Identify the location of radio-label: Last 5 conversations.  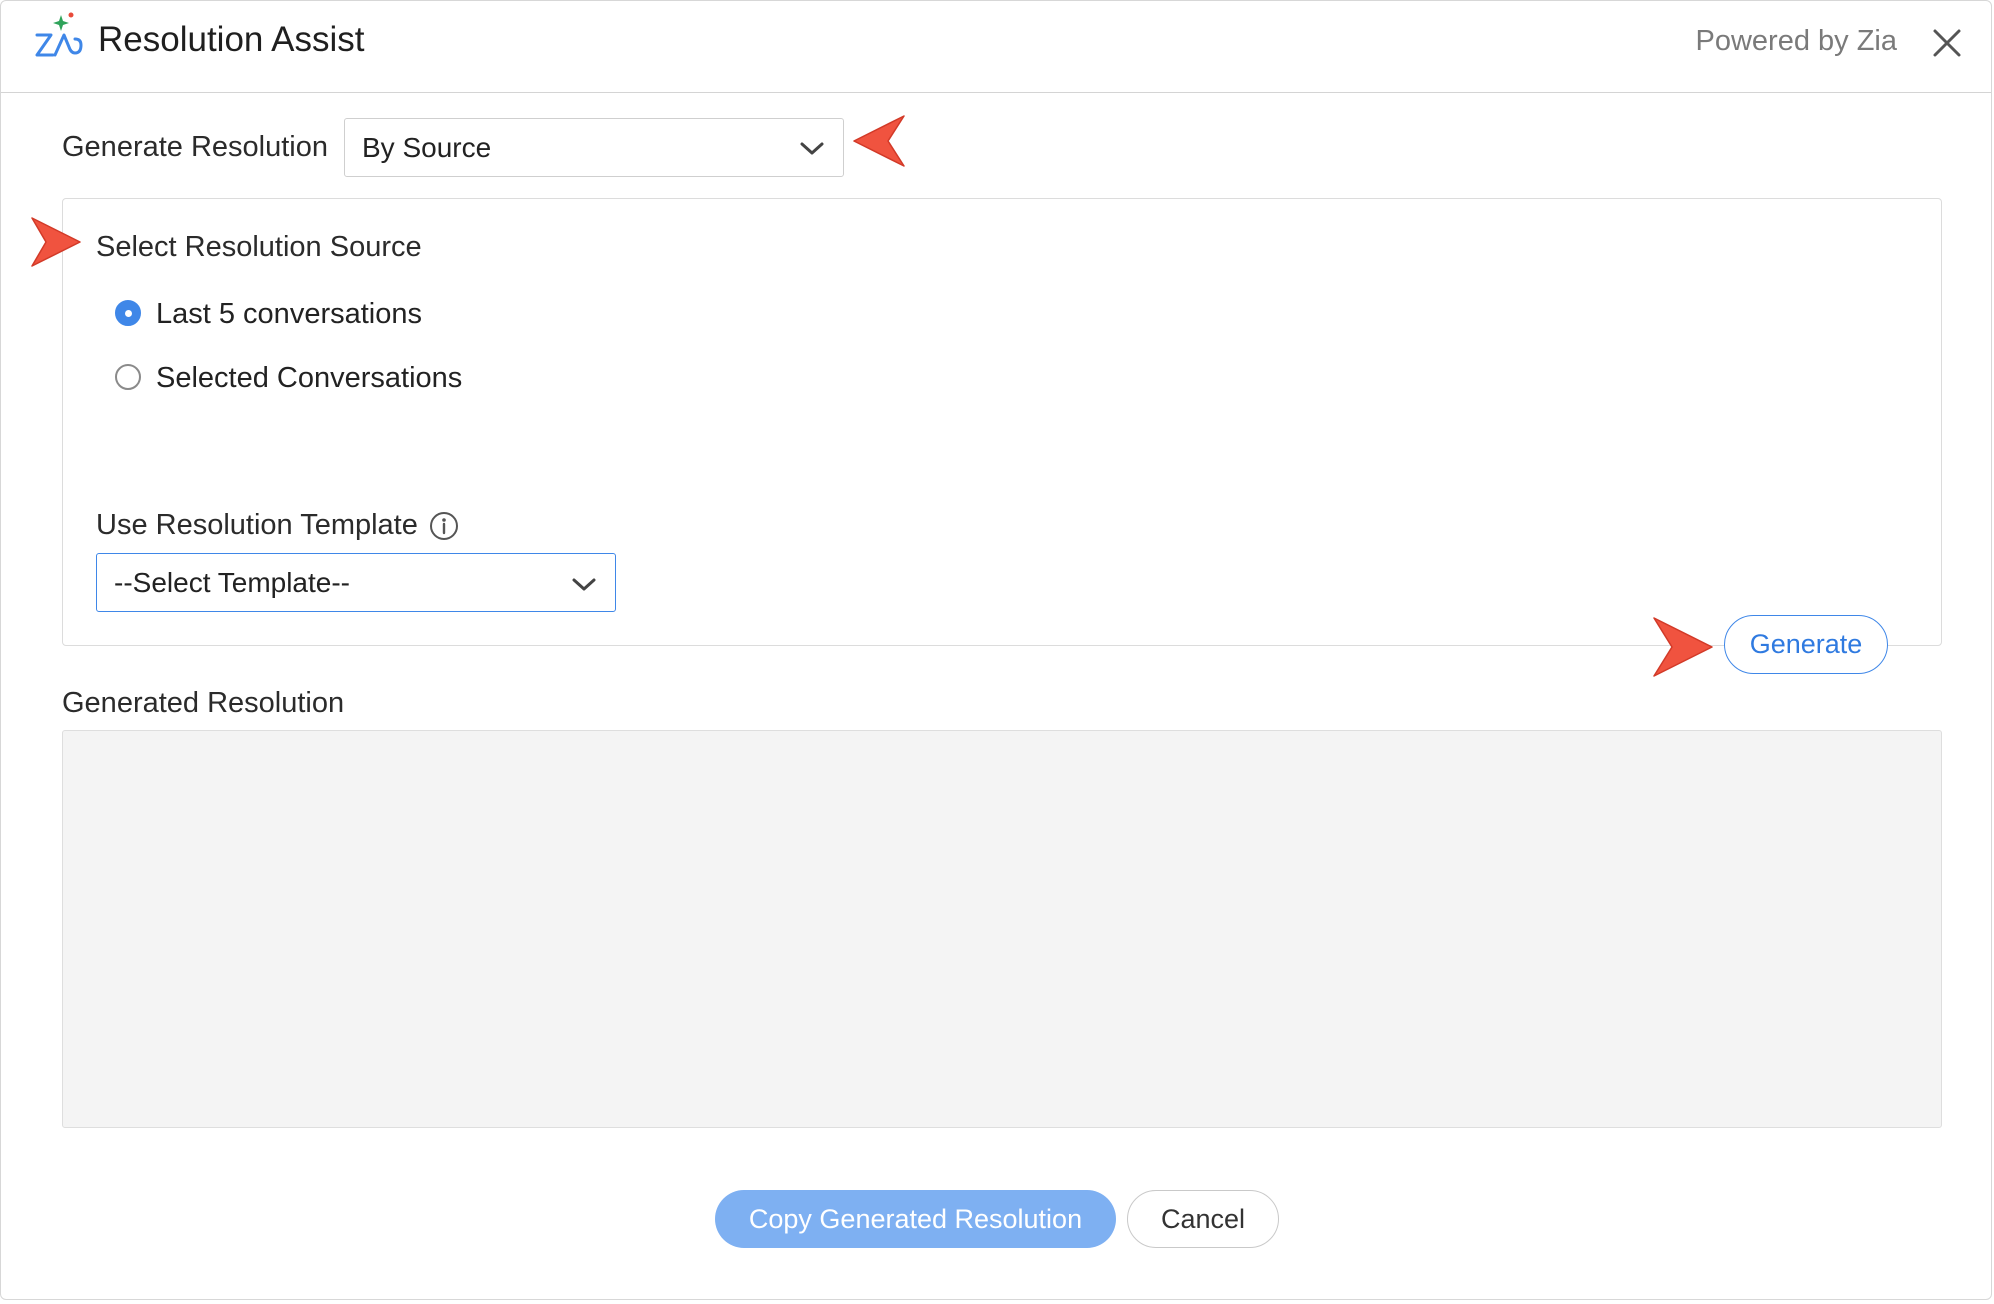
(289, 314).